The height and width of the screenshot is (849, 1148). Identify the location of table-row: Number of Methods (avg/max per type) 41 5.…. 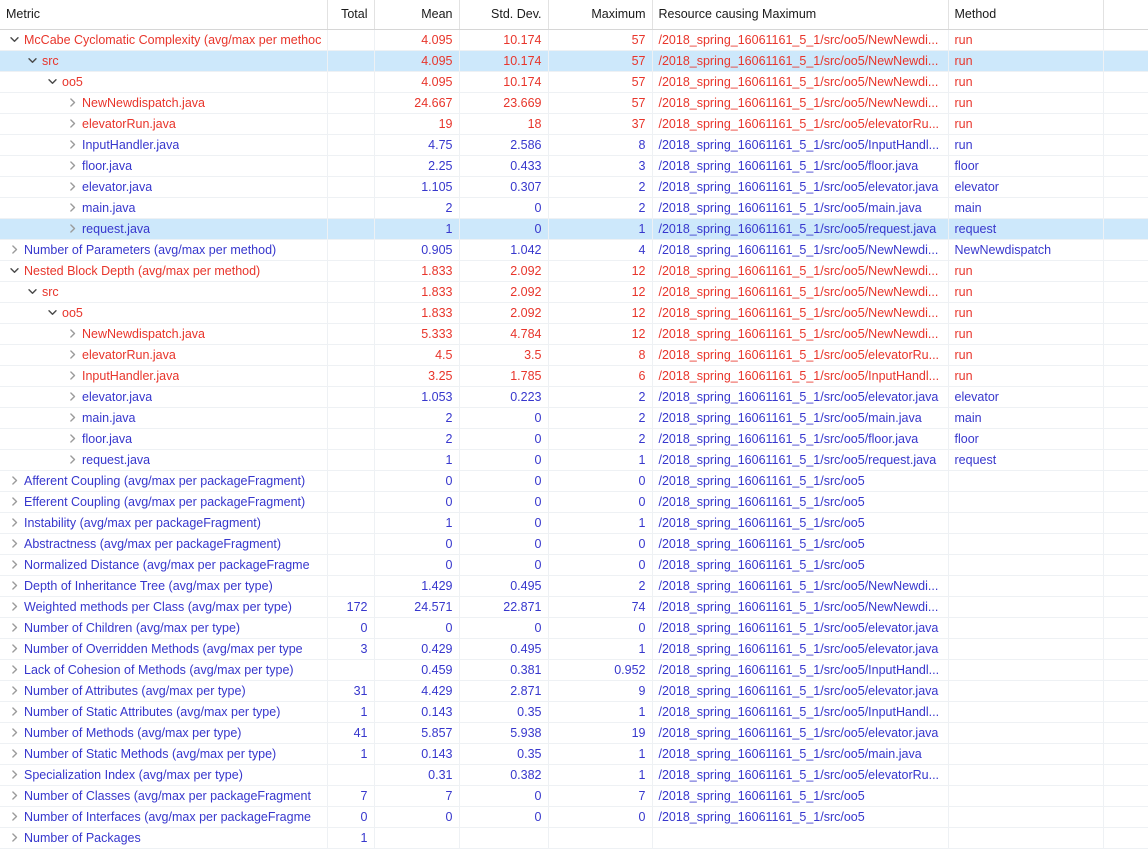
(574, 733).